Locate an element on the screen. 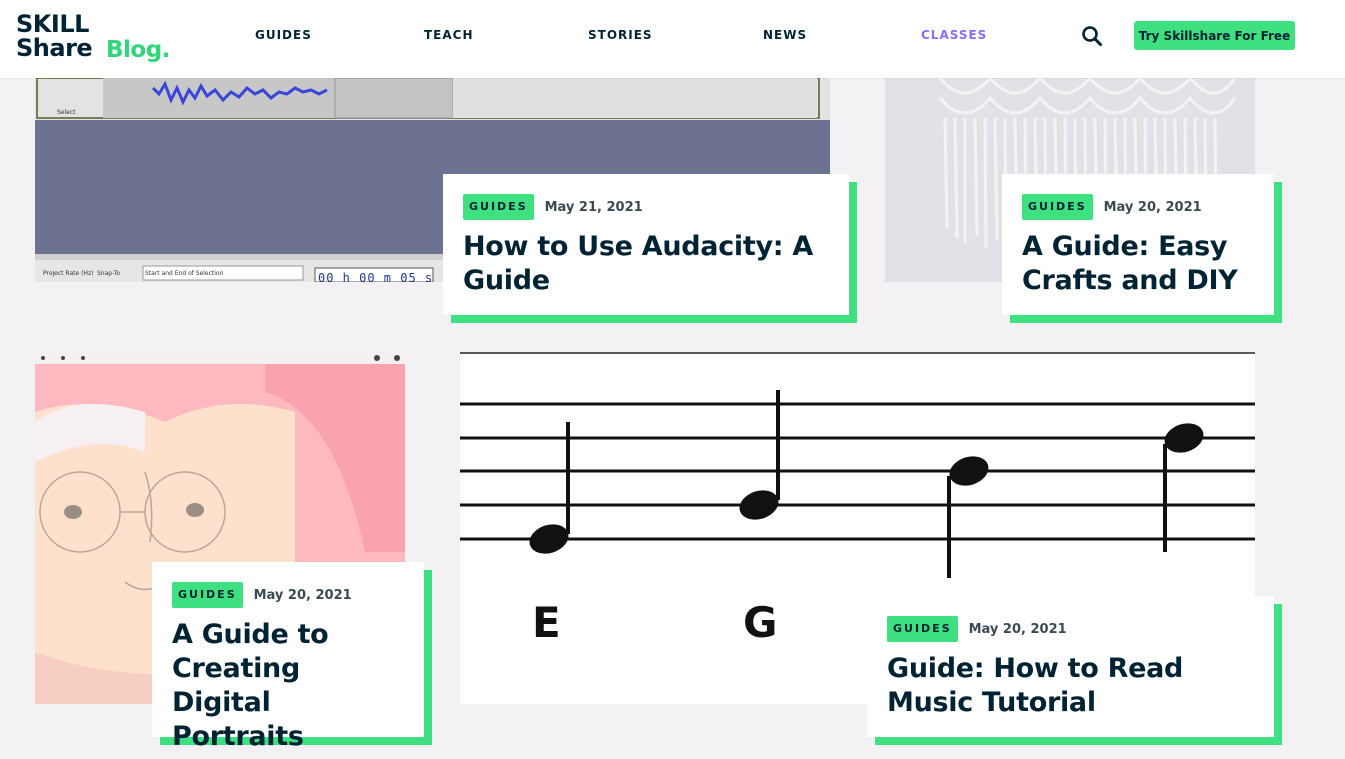 Image resolution: width=1345 pixels, height=759 pixels. post-date: May 21, 2021 is located at coordinates (593, 207).